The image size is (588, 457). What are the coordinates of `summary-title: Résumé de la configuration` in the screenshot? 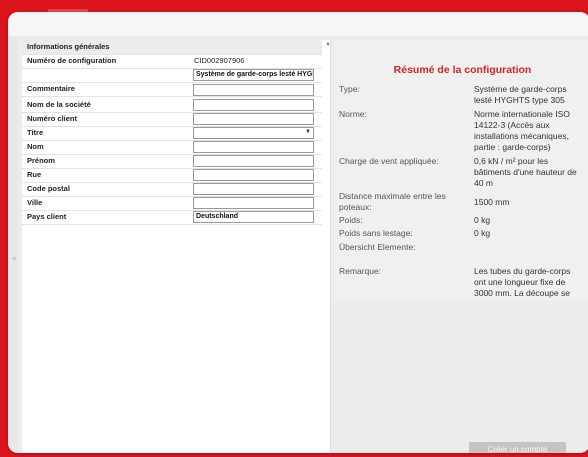 It's located at (462, 70).